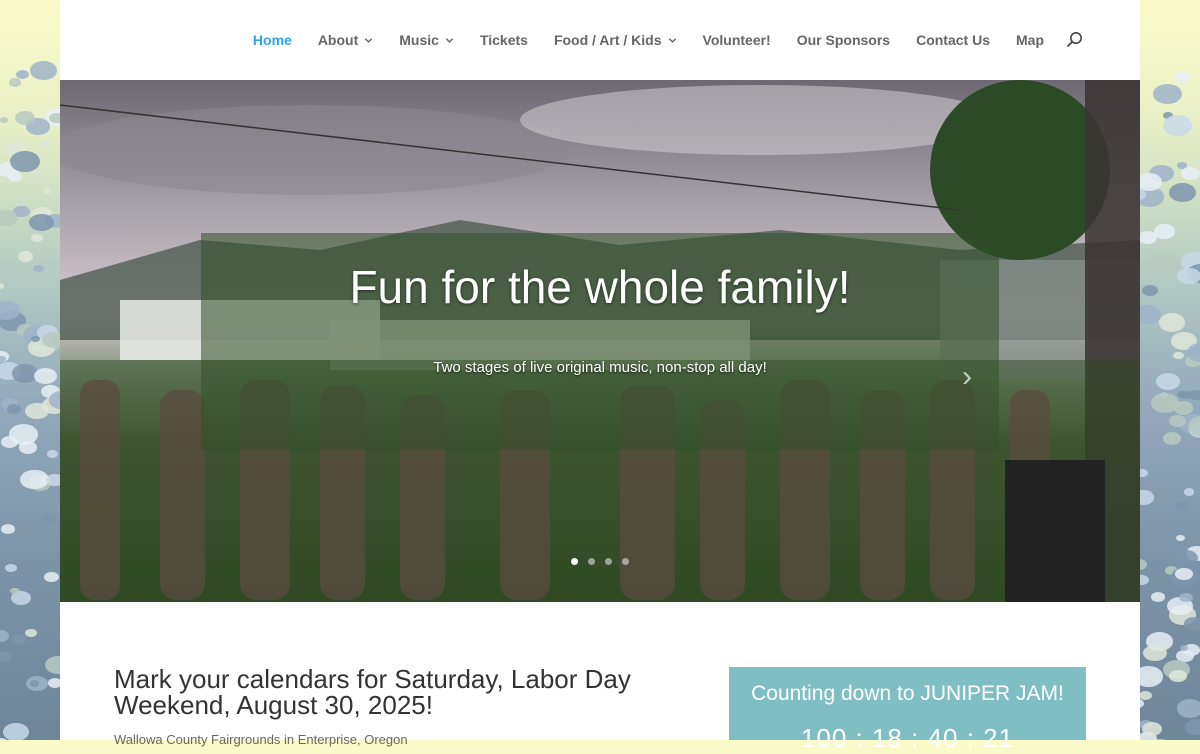 The height and width of the screenshot is (754, 1200). Describe the element at coordinates (419, 40) in the screenshot. I see `nav-item-label: Music` at that location.